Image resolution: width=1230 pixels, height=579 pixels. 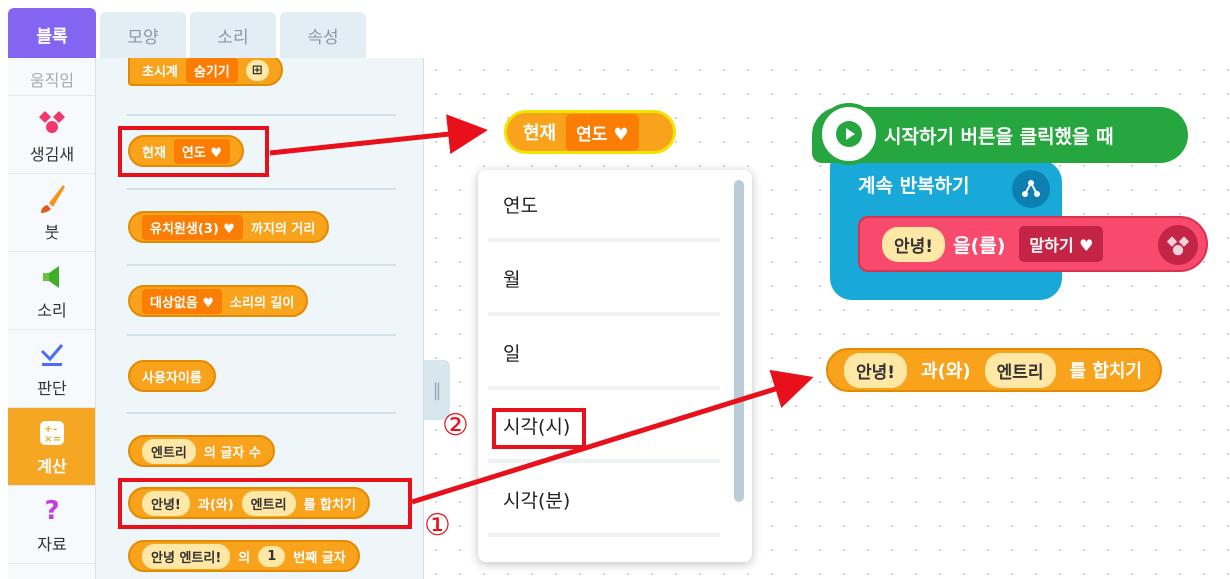 What do you see at coordinates (604, 206) in the screenshot?
I see `dropdown-item: 연도` at bounding box center [604, 206].